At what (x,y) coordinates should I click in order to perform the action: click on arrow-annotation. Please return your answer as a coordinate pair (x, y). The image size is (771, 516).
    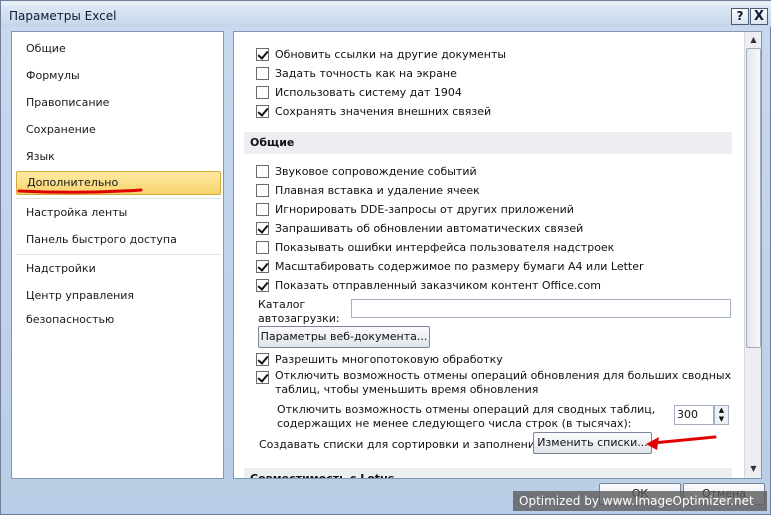
    Looking at the image, I should click on (684, 440).